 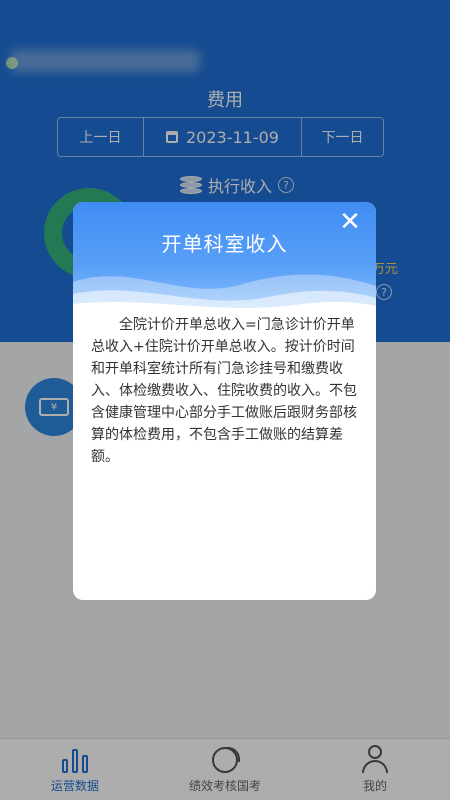 What do you see at coordinates (224, 257) in the screenshot?
I see `modal-header: 开单科室收入 ✕` at bounding box center [224, 257].